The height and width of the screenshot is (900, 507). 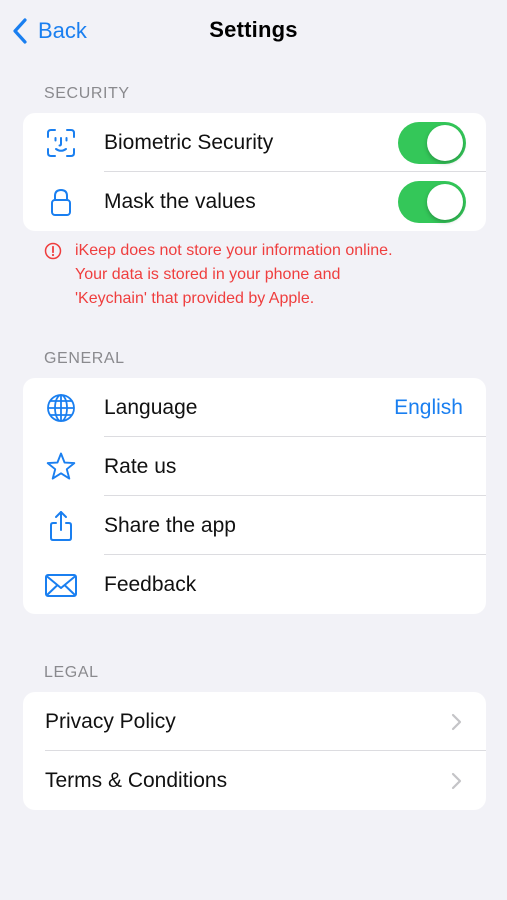 What do you see at coordinates (61, 526) in the screenshot?
I see `share-icon` at bounding box center [61, 526].